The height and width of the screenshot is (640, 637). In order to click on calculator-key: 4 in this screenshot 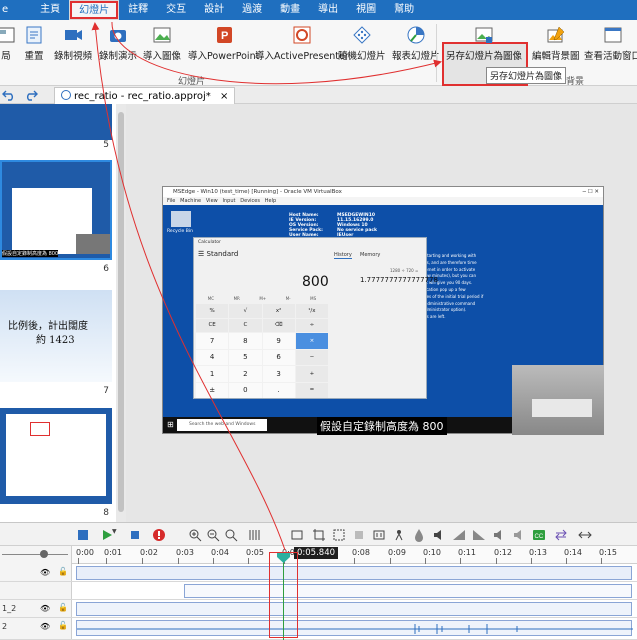, I will do `click(212, 357)`.